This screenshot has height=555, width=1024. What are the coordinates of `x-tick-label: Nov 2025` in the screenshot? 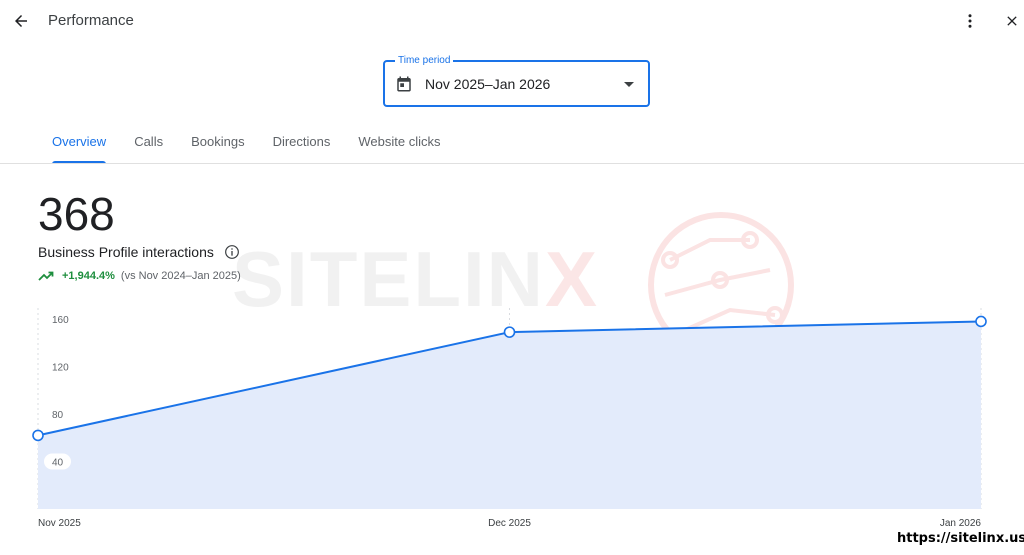 It's located at (59, 523).